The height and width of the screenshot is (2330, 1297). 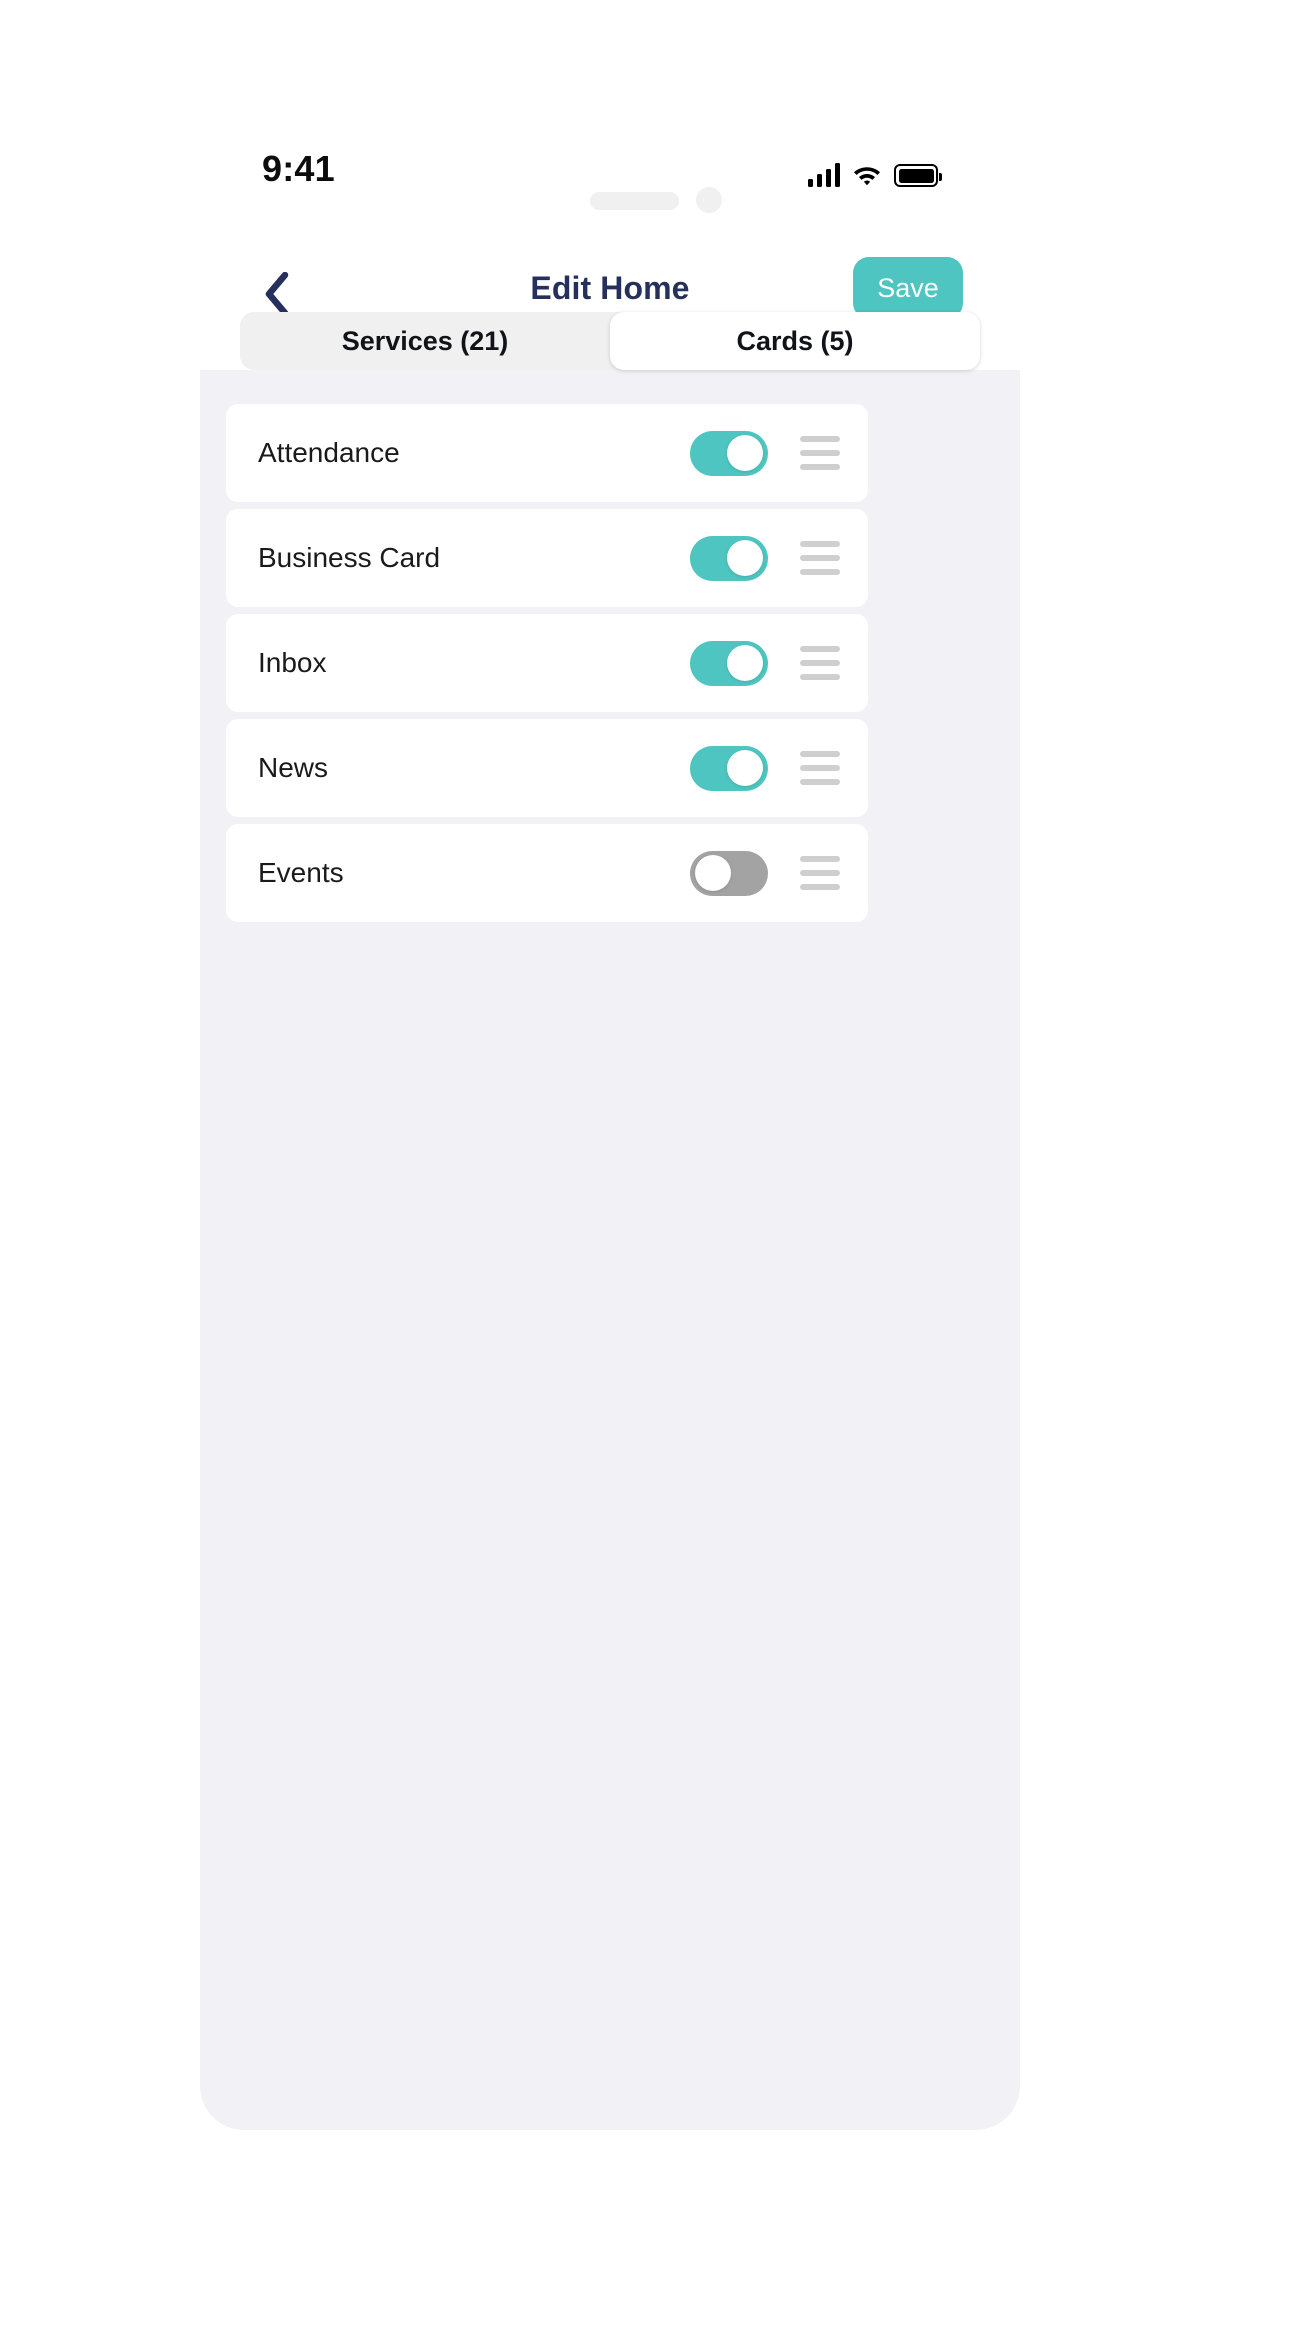 I want to click on front-camera-dot, so click(x=709, y=200).